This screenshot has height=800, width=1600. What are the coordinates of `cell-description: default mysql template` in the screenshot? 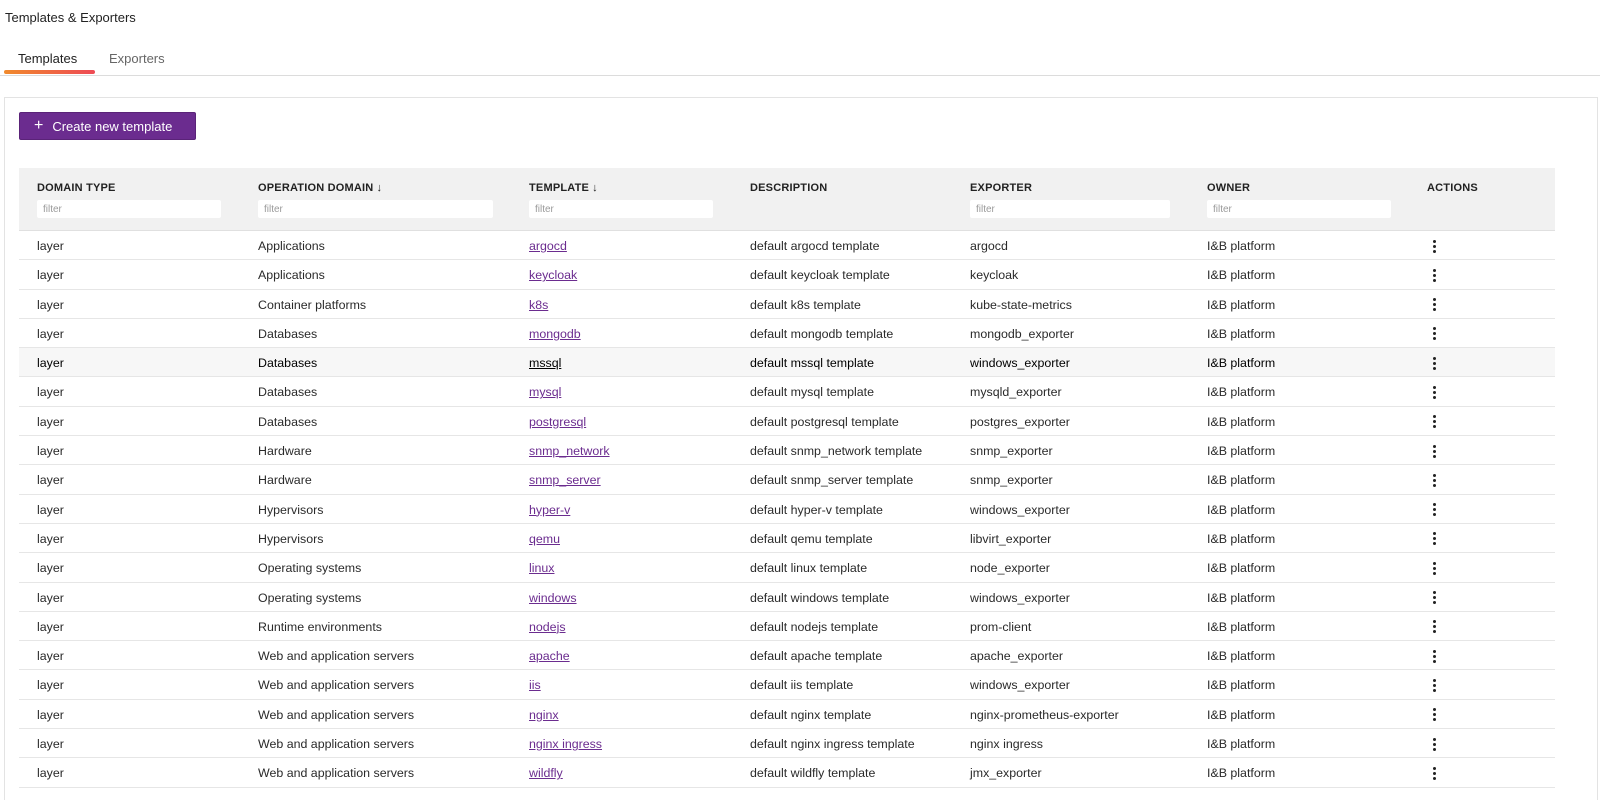 It's located at (812, 392).